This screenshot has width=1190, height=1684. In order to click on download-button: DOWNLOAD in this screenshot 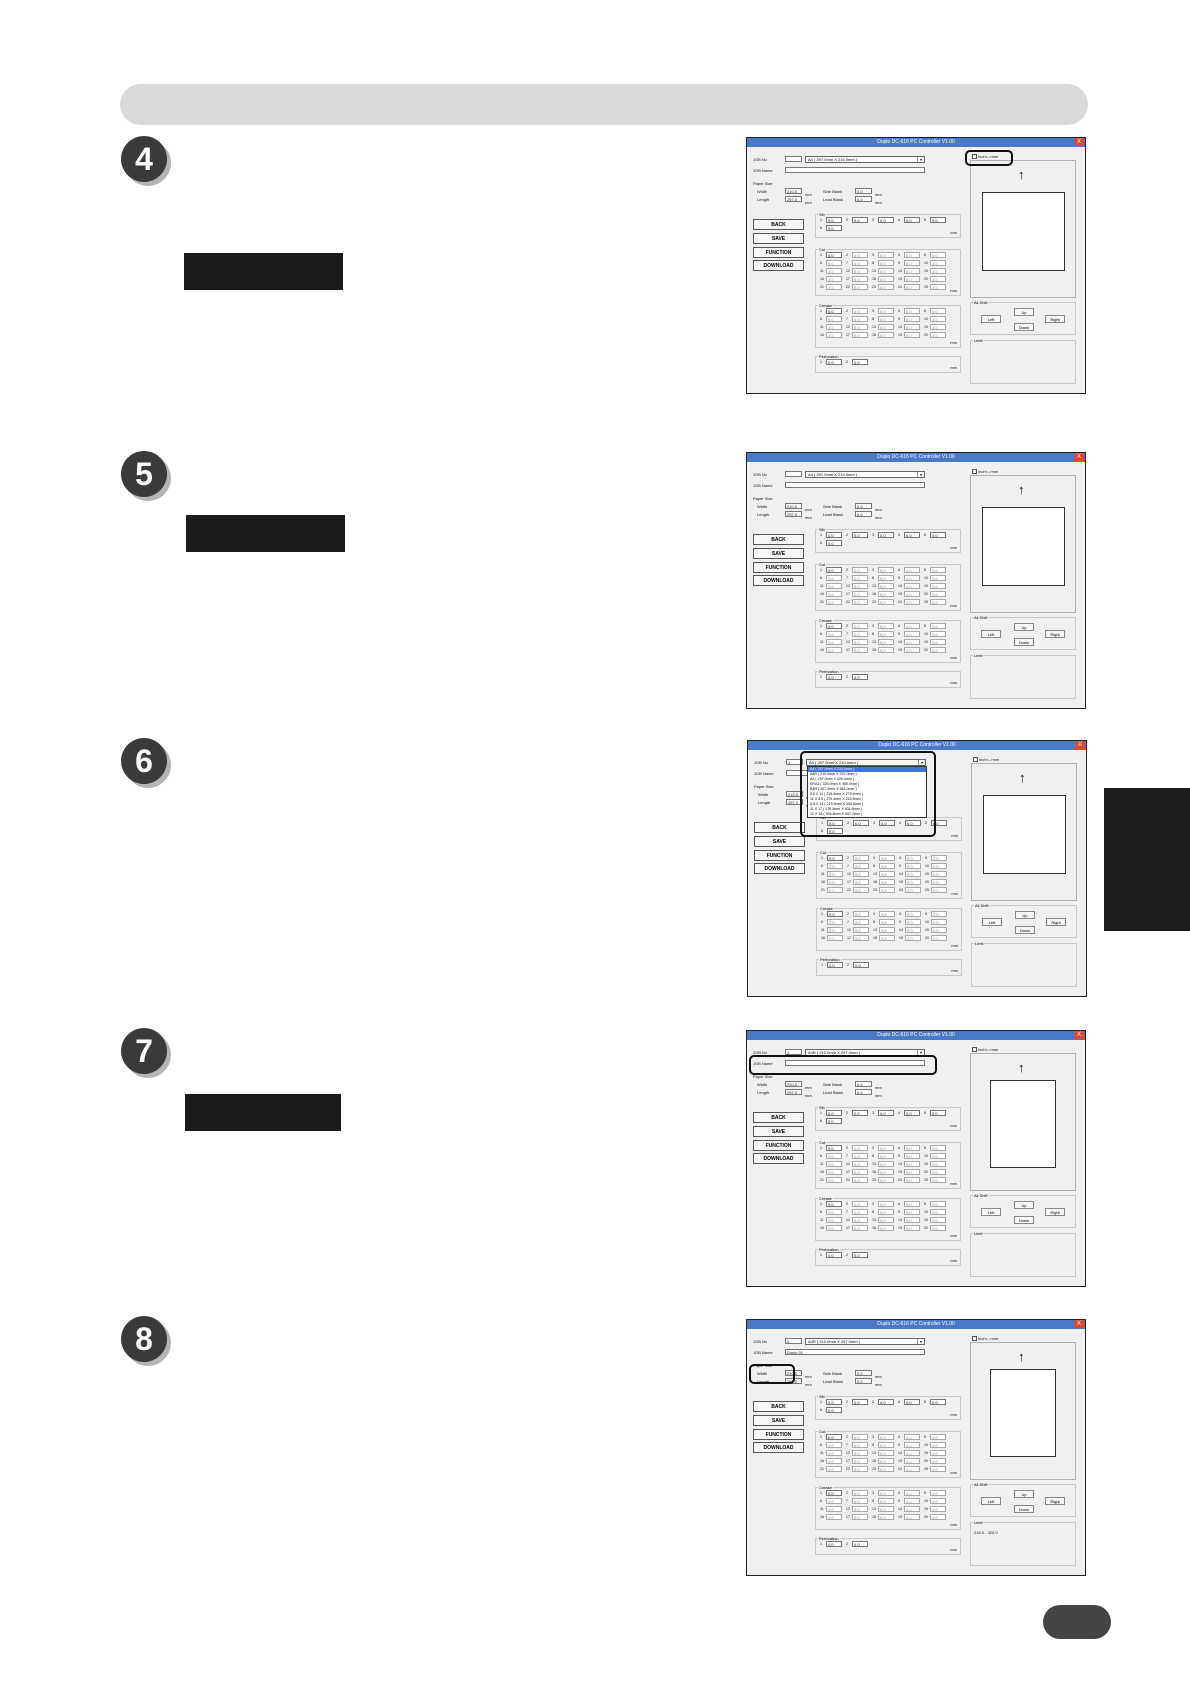, I will do `click(778, 265)`.